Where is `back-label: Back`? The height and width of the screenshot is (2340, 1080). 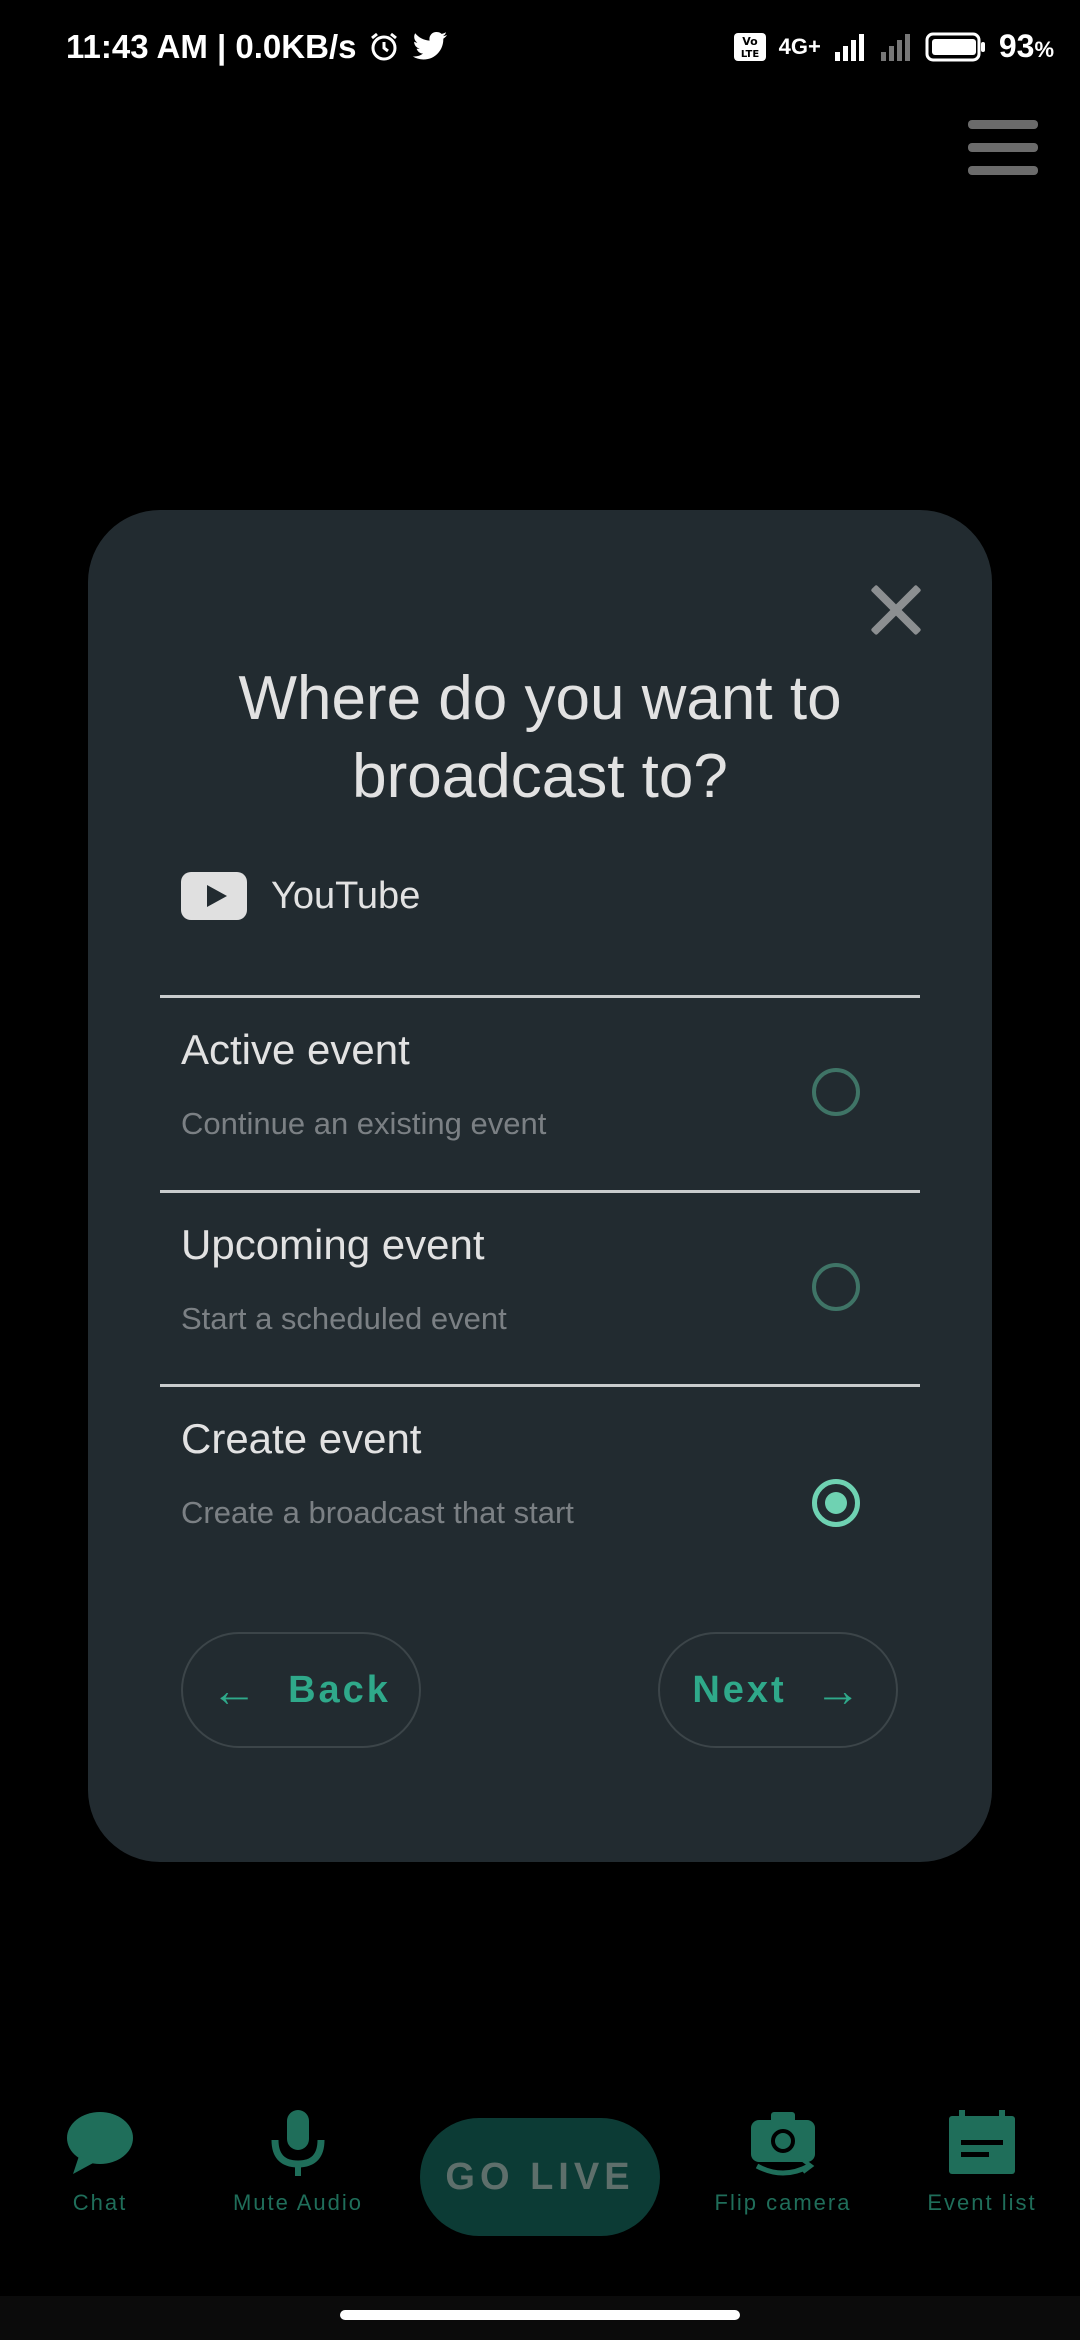
back-label: Back is located at coordinates (339, 1689).